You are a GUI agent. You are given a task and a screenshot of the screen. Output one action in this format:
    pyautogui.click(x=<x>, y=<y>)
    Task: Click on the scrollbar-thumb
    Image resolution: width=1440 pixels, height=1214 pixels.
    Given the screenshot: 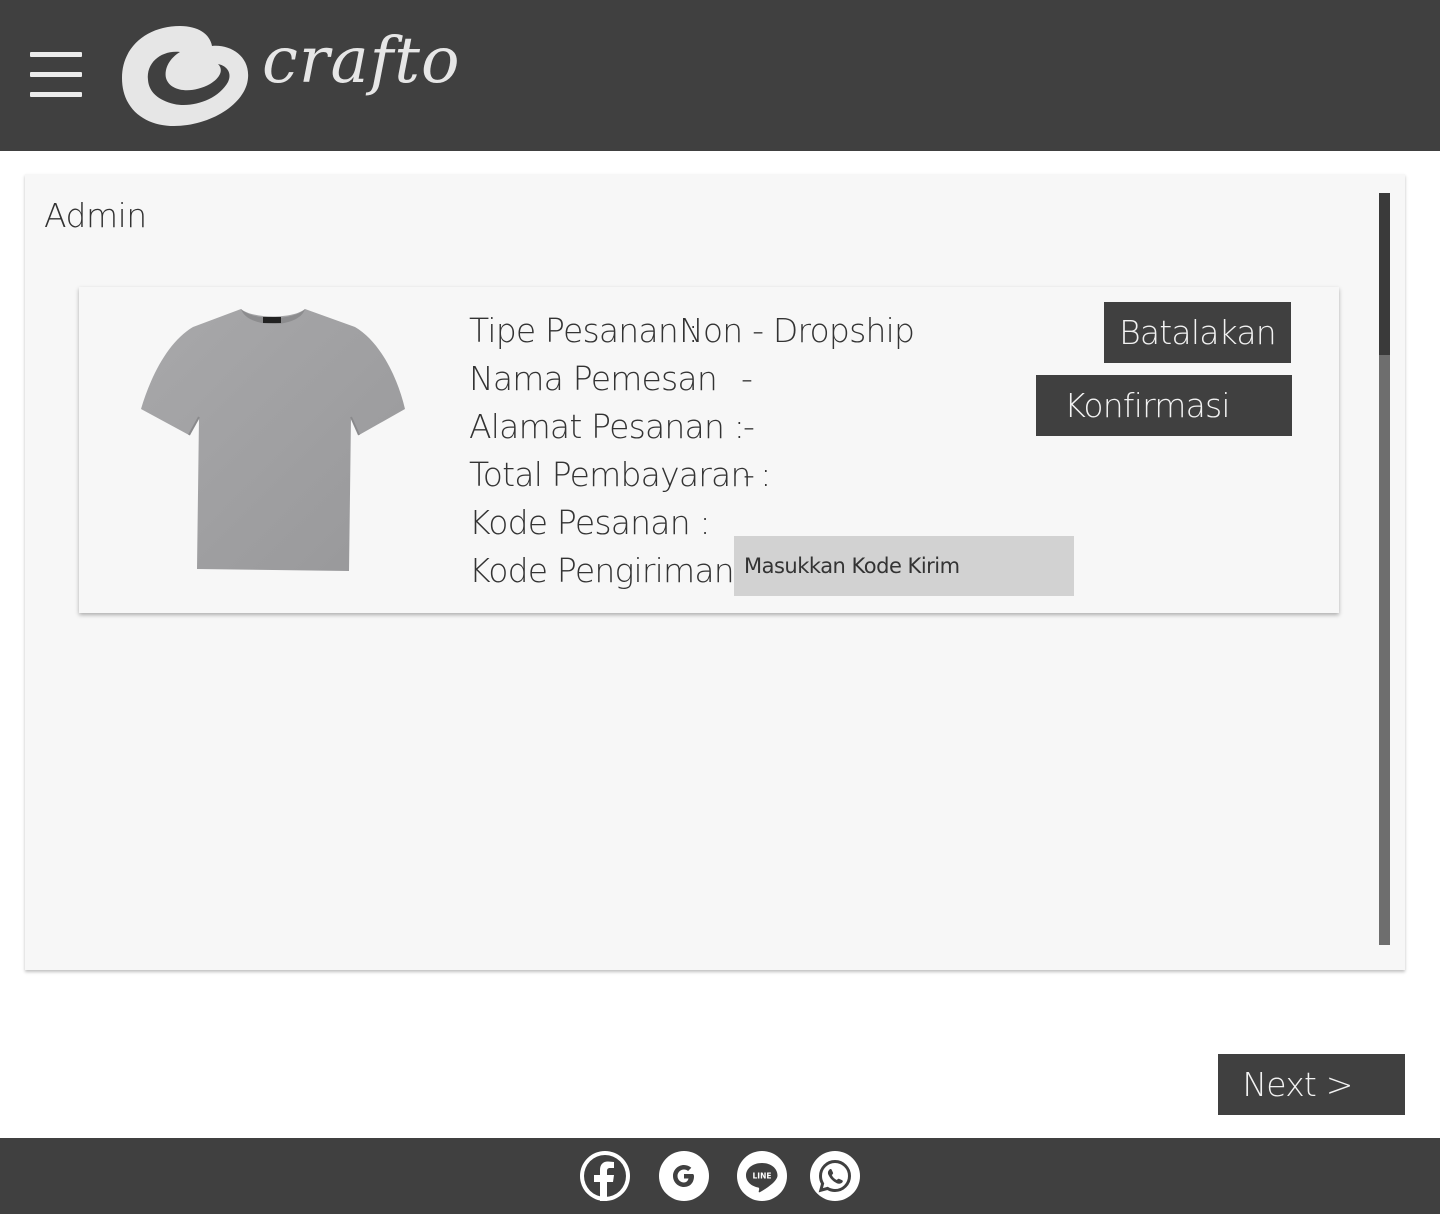 What is the action you would take?
    pyautogui.click(x=1384, y=274)
    